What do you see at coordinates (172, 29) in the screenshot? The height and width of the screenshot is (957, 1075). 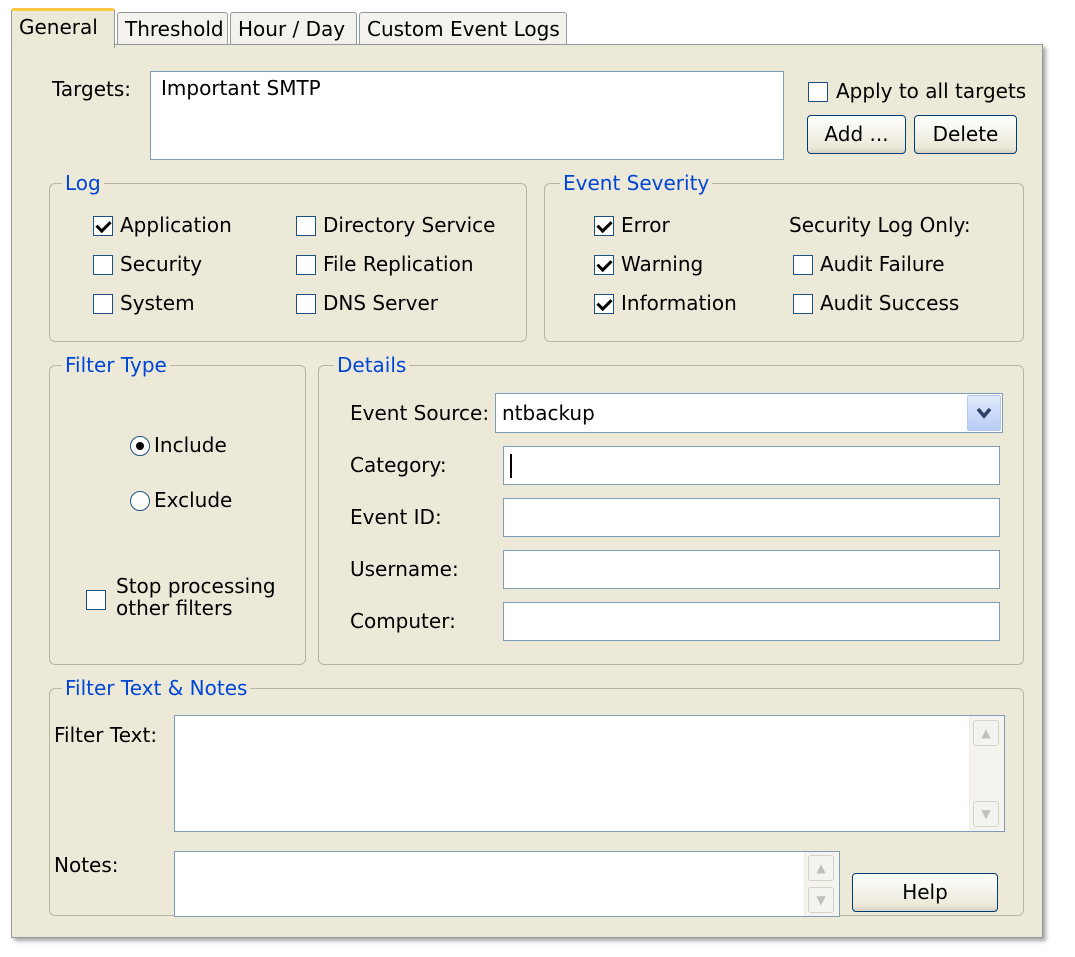 I see `tab-threshold: Threshold` at bounding box center [172, 29].